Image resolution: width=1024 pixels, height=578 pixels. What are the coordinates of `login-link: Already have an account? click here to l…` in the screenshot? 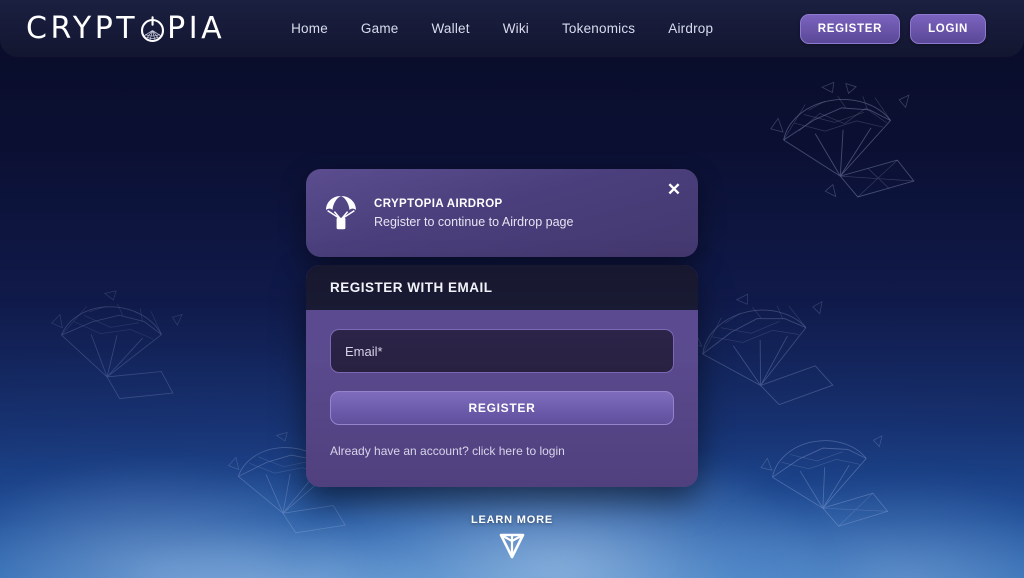 It's located at (447, 451).